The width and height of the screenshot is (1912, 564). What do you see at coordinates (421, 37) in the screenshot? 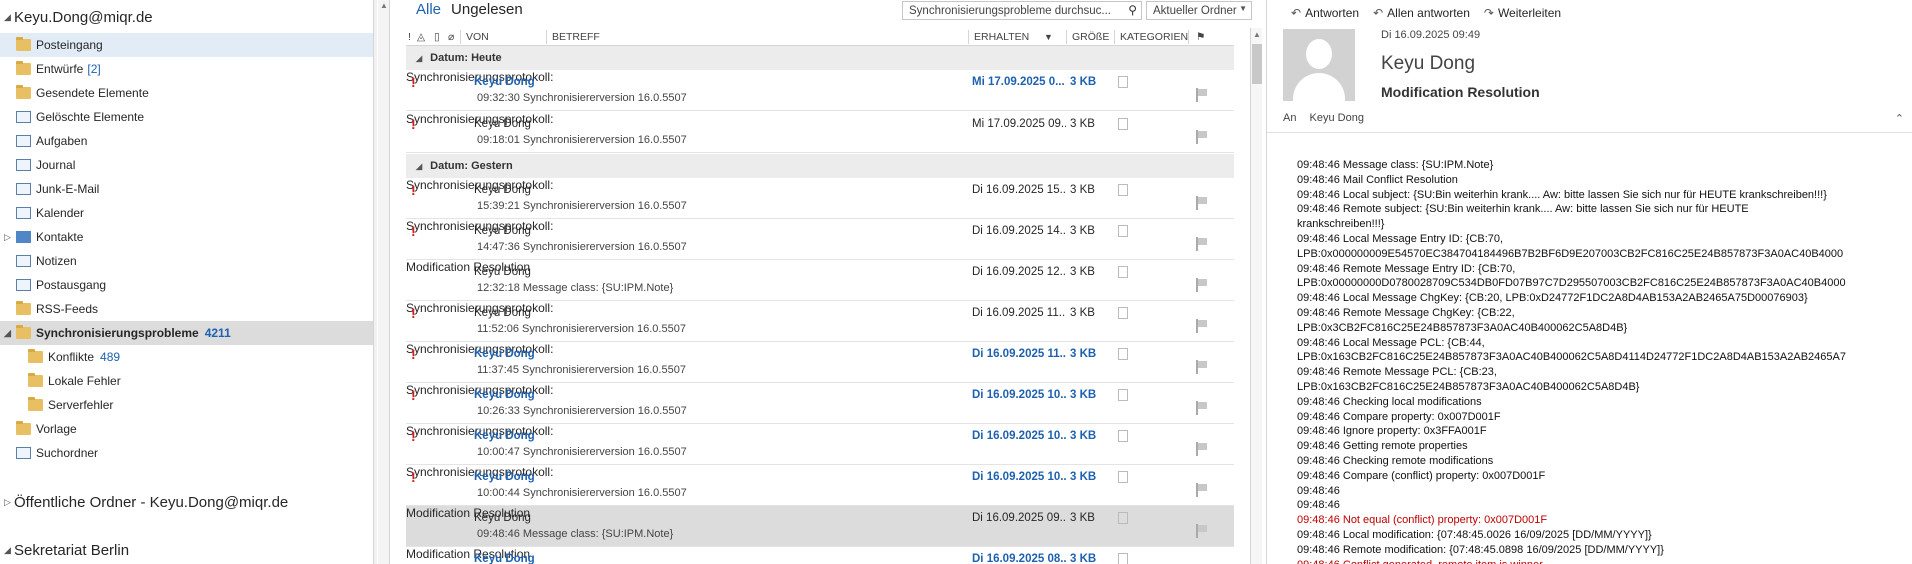
I see `reminder-column-icon: ◬` at bounding box center [421, 37].